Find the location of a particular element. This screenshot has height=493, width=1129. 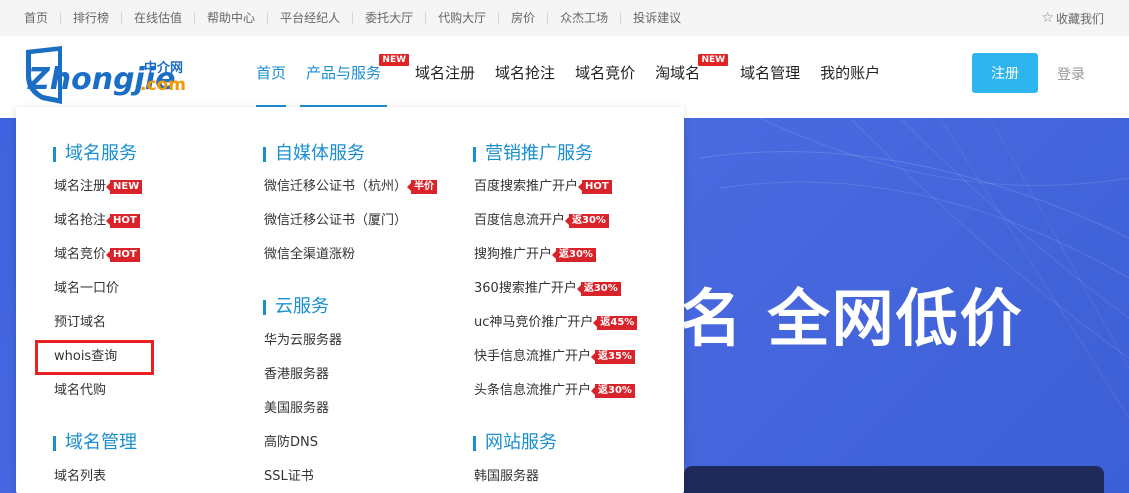

favorite-link: ☆ 收藏我们 is located at coordinates (1072, 18).